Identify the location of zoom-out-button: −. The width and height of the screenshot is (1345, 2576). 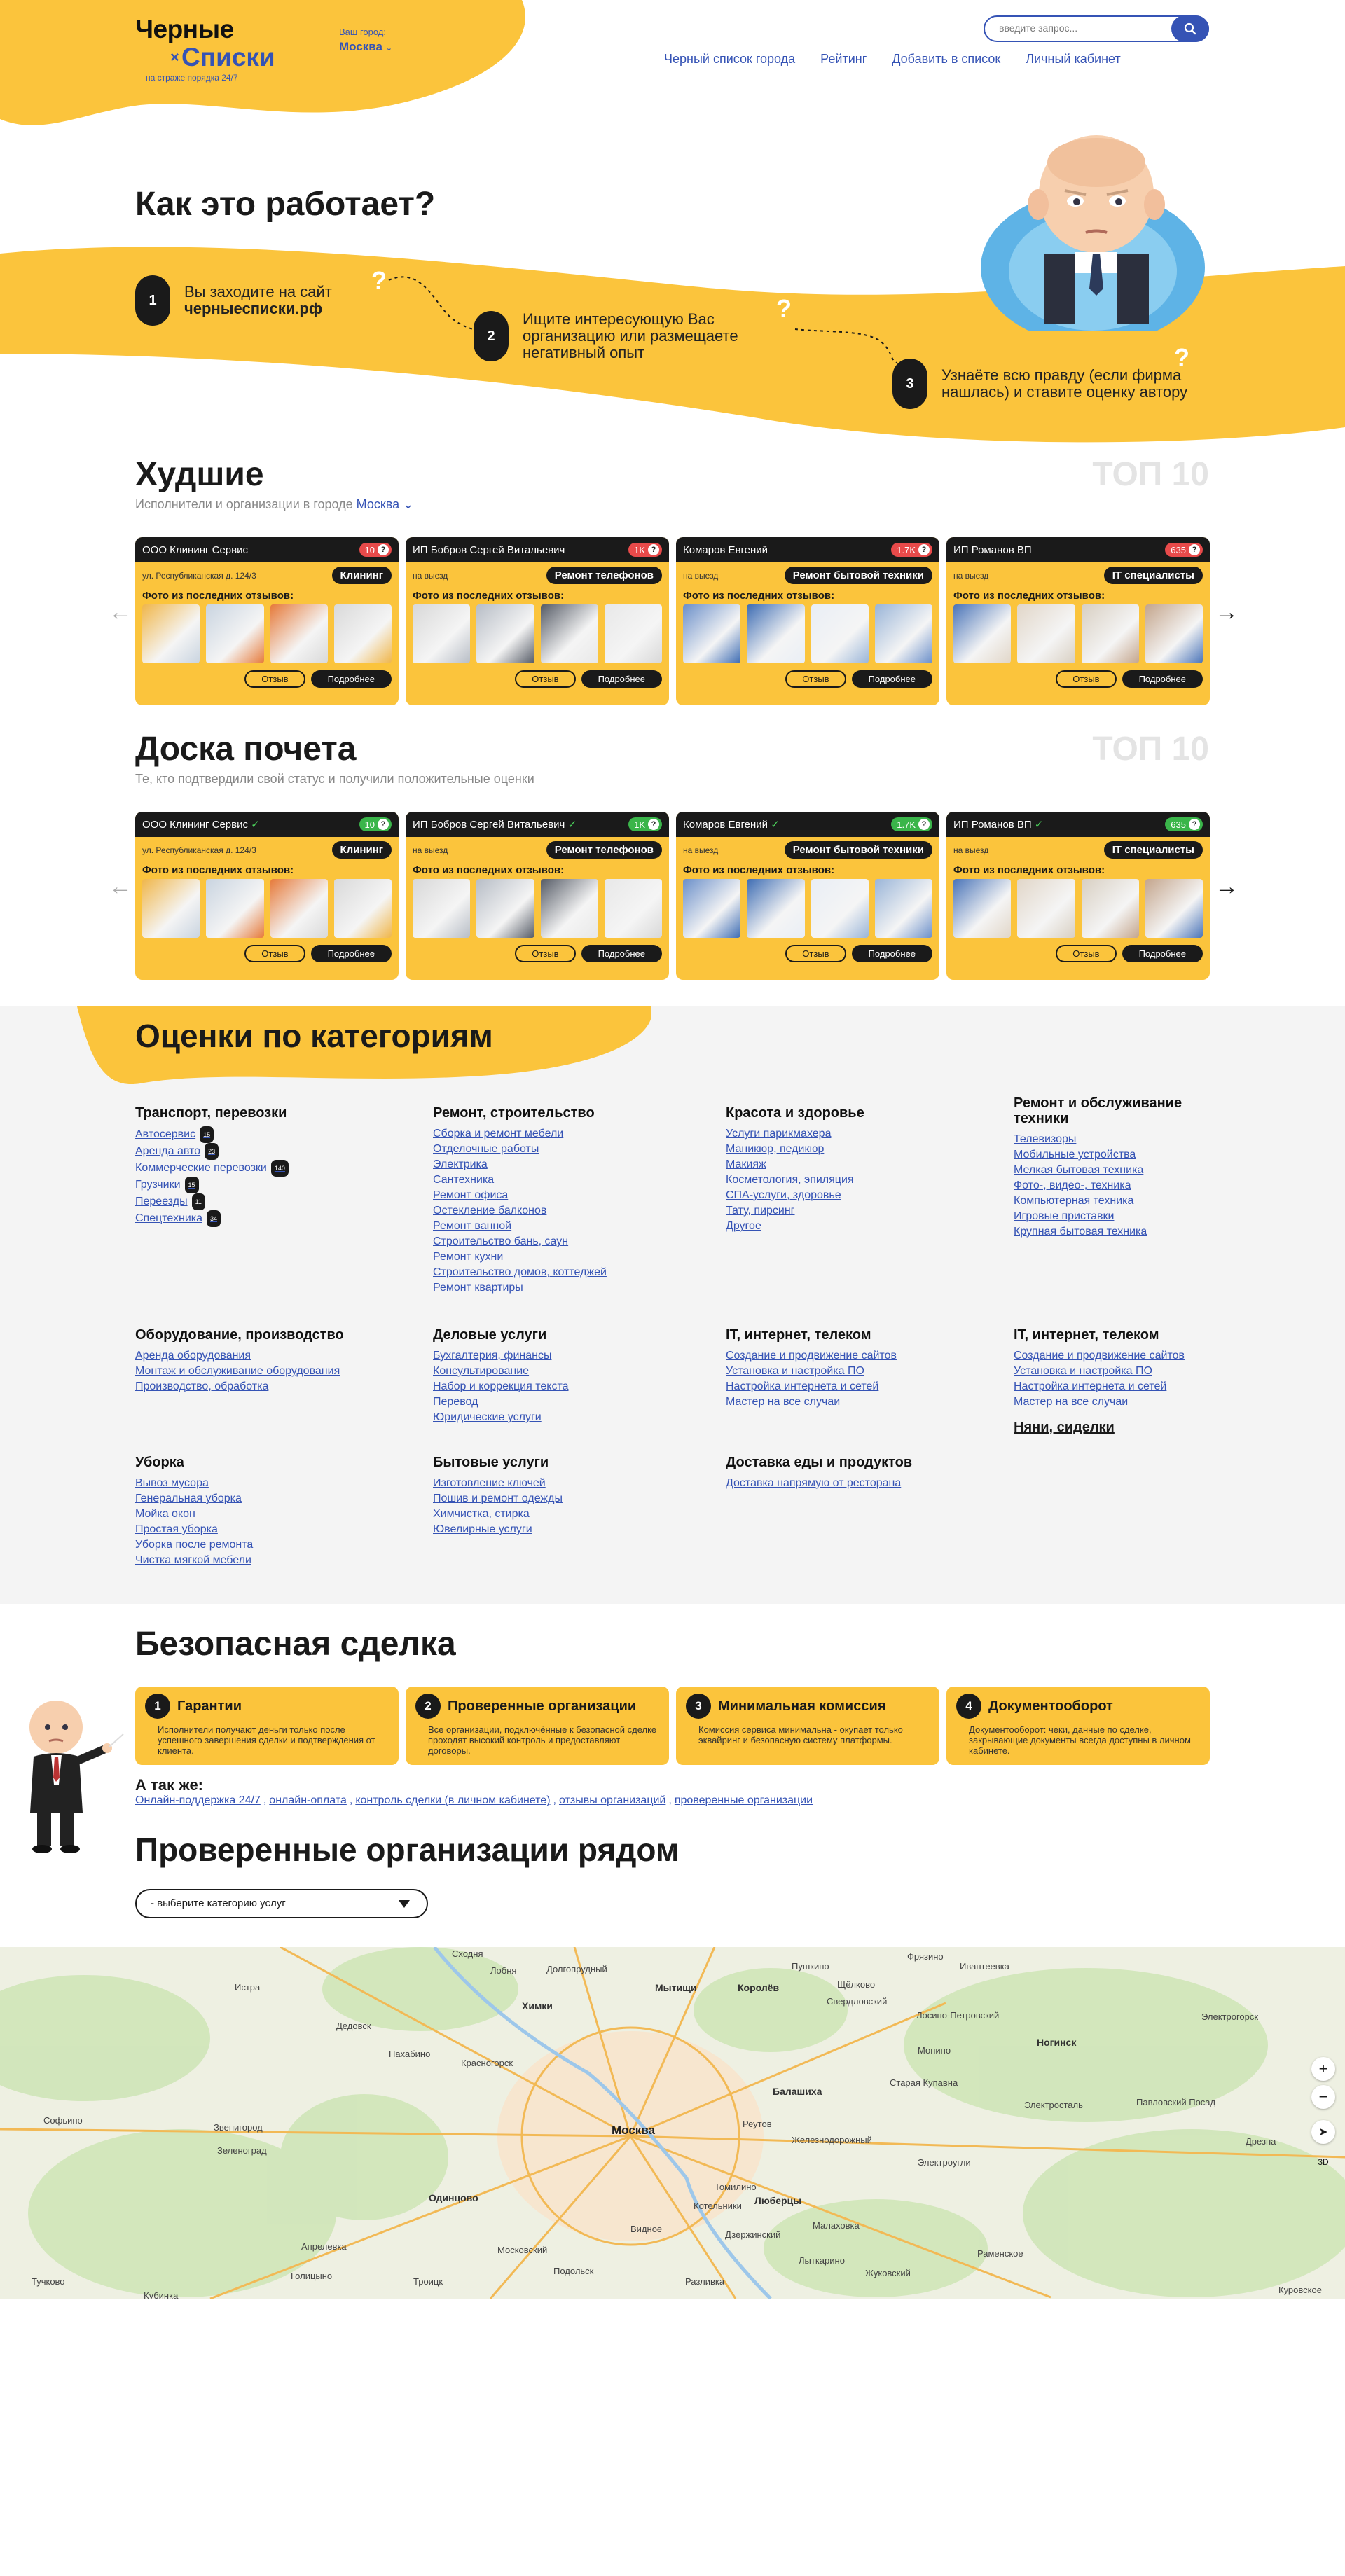
(1323, 2097).